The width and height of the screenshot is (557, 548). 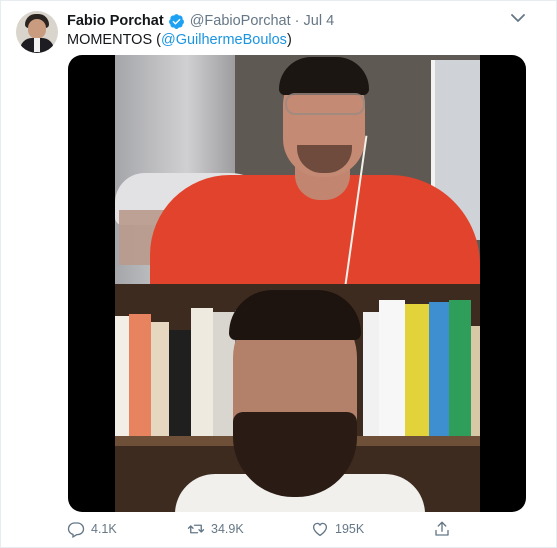 What do you see at coordinates (289, 40) in the screenshot?
I see `tweet-text-suffix: )` at bounding box center [289, 40].